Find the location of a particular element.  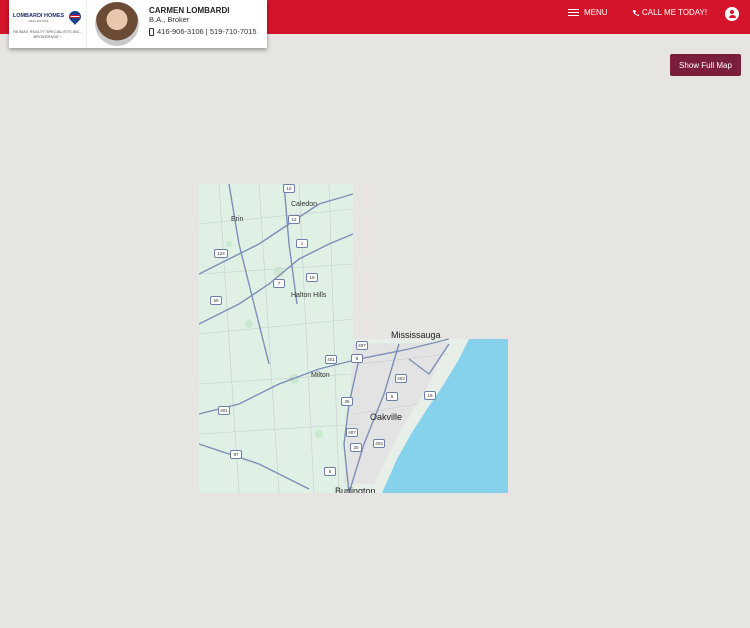

agent-title: B.A., Broker is located at coordinates (169, 19).